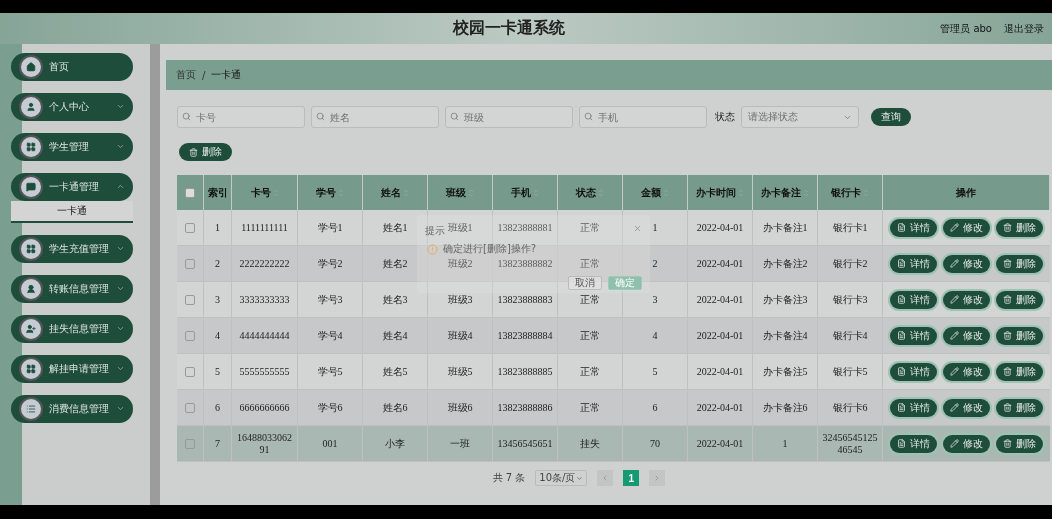  Describe the element at coordinates (891, 117) in the screenshot. I see `query-button: 查询` at that location.